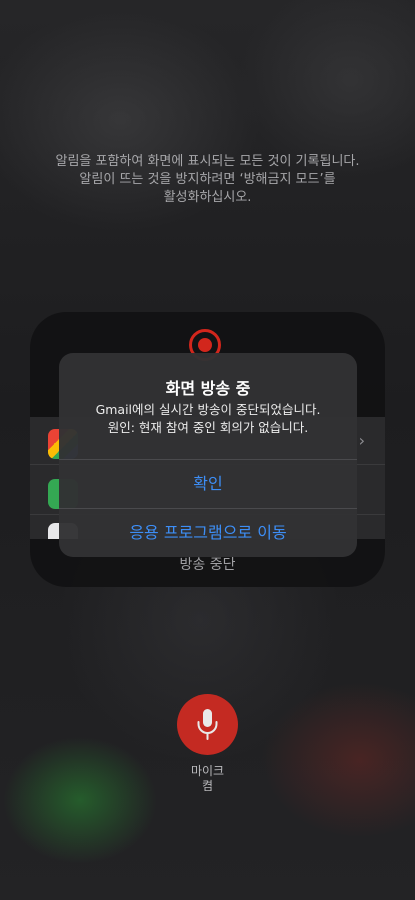 This screenshot has height=900, width=415. What do you see at coordinates (208, 388) in the screenshot?
I see `alert-title: 화면 방송 중` at bounding box center [208, 388].